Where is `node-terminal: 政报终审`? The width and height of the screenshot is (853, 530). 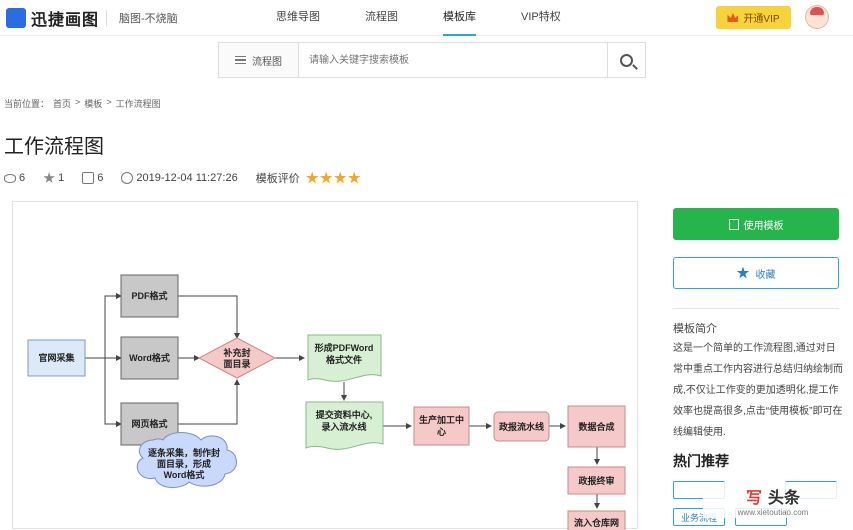 node-terminal: 政报终审 is located at coordinates (596, 480).